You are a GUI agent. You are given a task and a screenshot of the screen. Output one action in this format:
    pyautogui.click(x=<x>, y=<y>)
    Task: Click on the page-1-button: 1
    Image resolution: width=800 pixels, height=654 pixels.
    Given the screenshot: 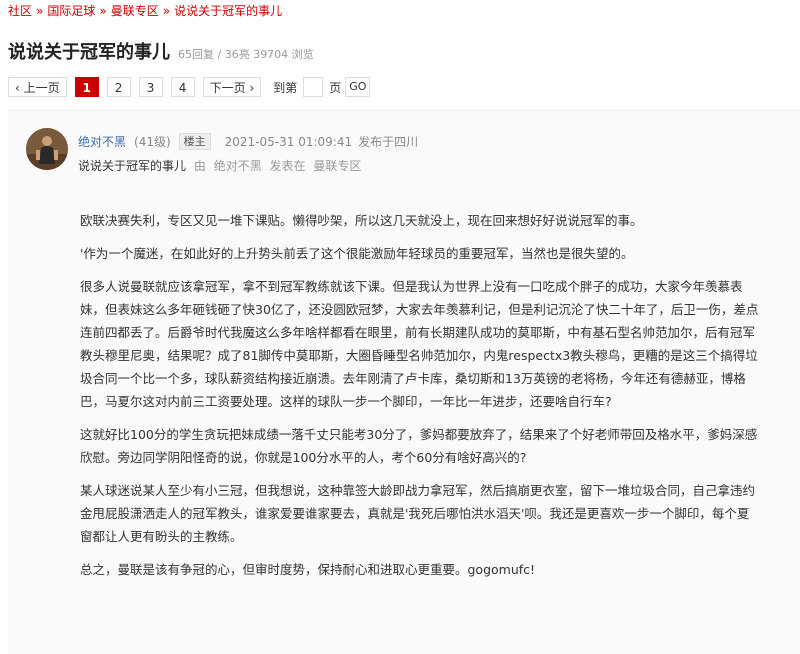 What is the action you would take?
    pyautogui.click(x=86, y=87)
    